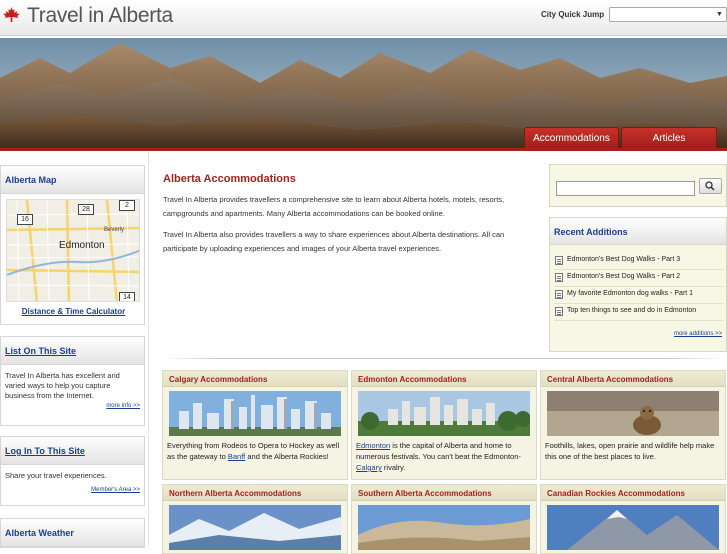 This screenshot has height=554, width=727. Describe the element at coordinates (571, 138) in the screenshot. I see `tab-accommodations: Accommodations` at that location.